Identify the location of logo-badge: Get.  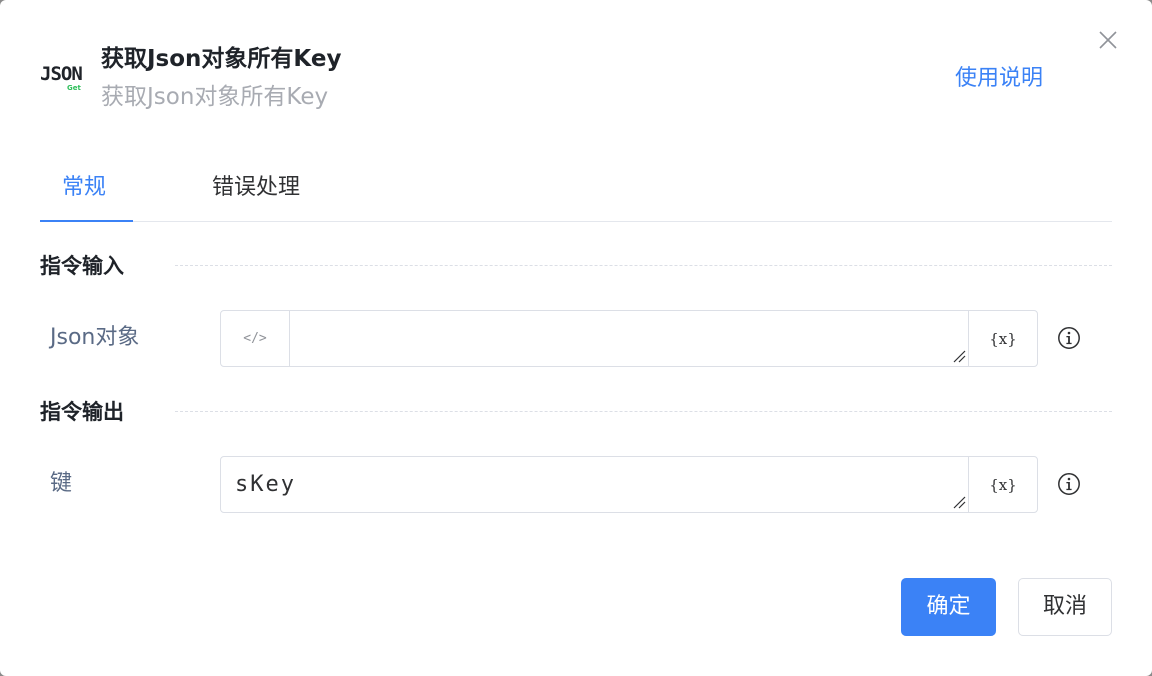
(74, 88).